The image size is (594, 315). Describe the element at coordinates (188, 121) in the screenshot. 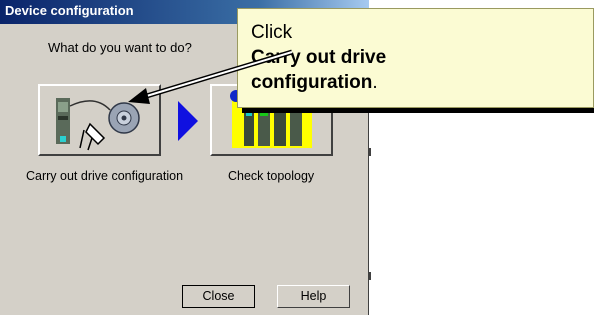

I see `next-step-arrow-icon` at that location.